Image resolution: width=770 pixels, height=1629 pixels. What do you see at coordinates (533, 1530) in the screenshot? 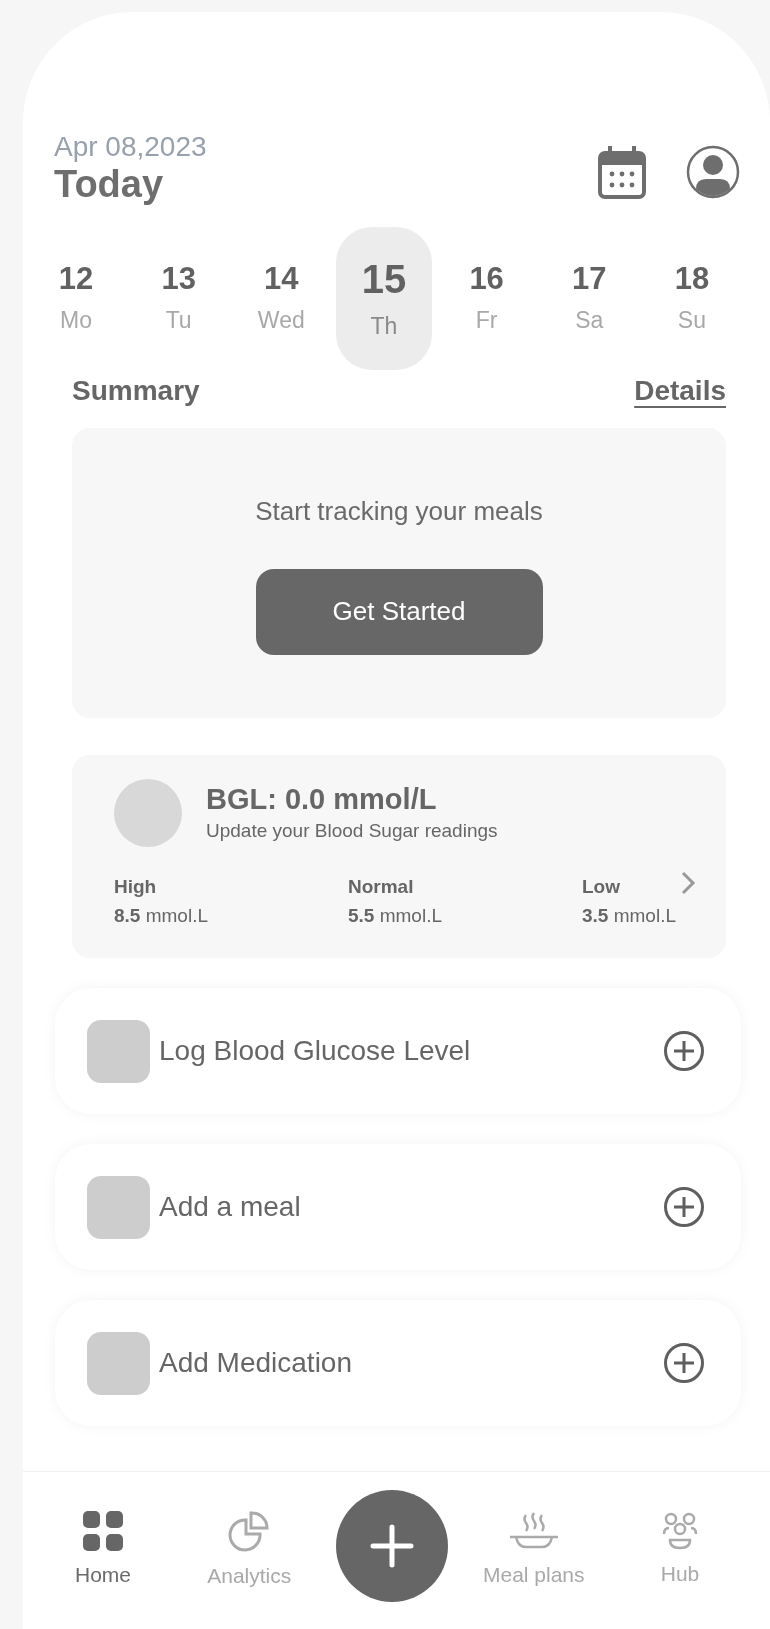
I see `dish-icon` at bounding box center [533, 1530].